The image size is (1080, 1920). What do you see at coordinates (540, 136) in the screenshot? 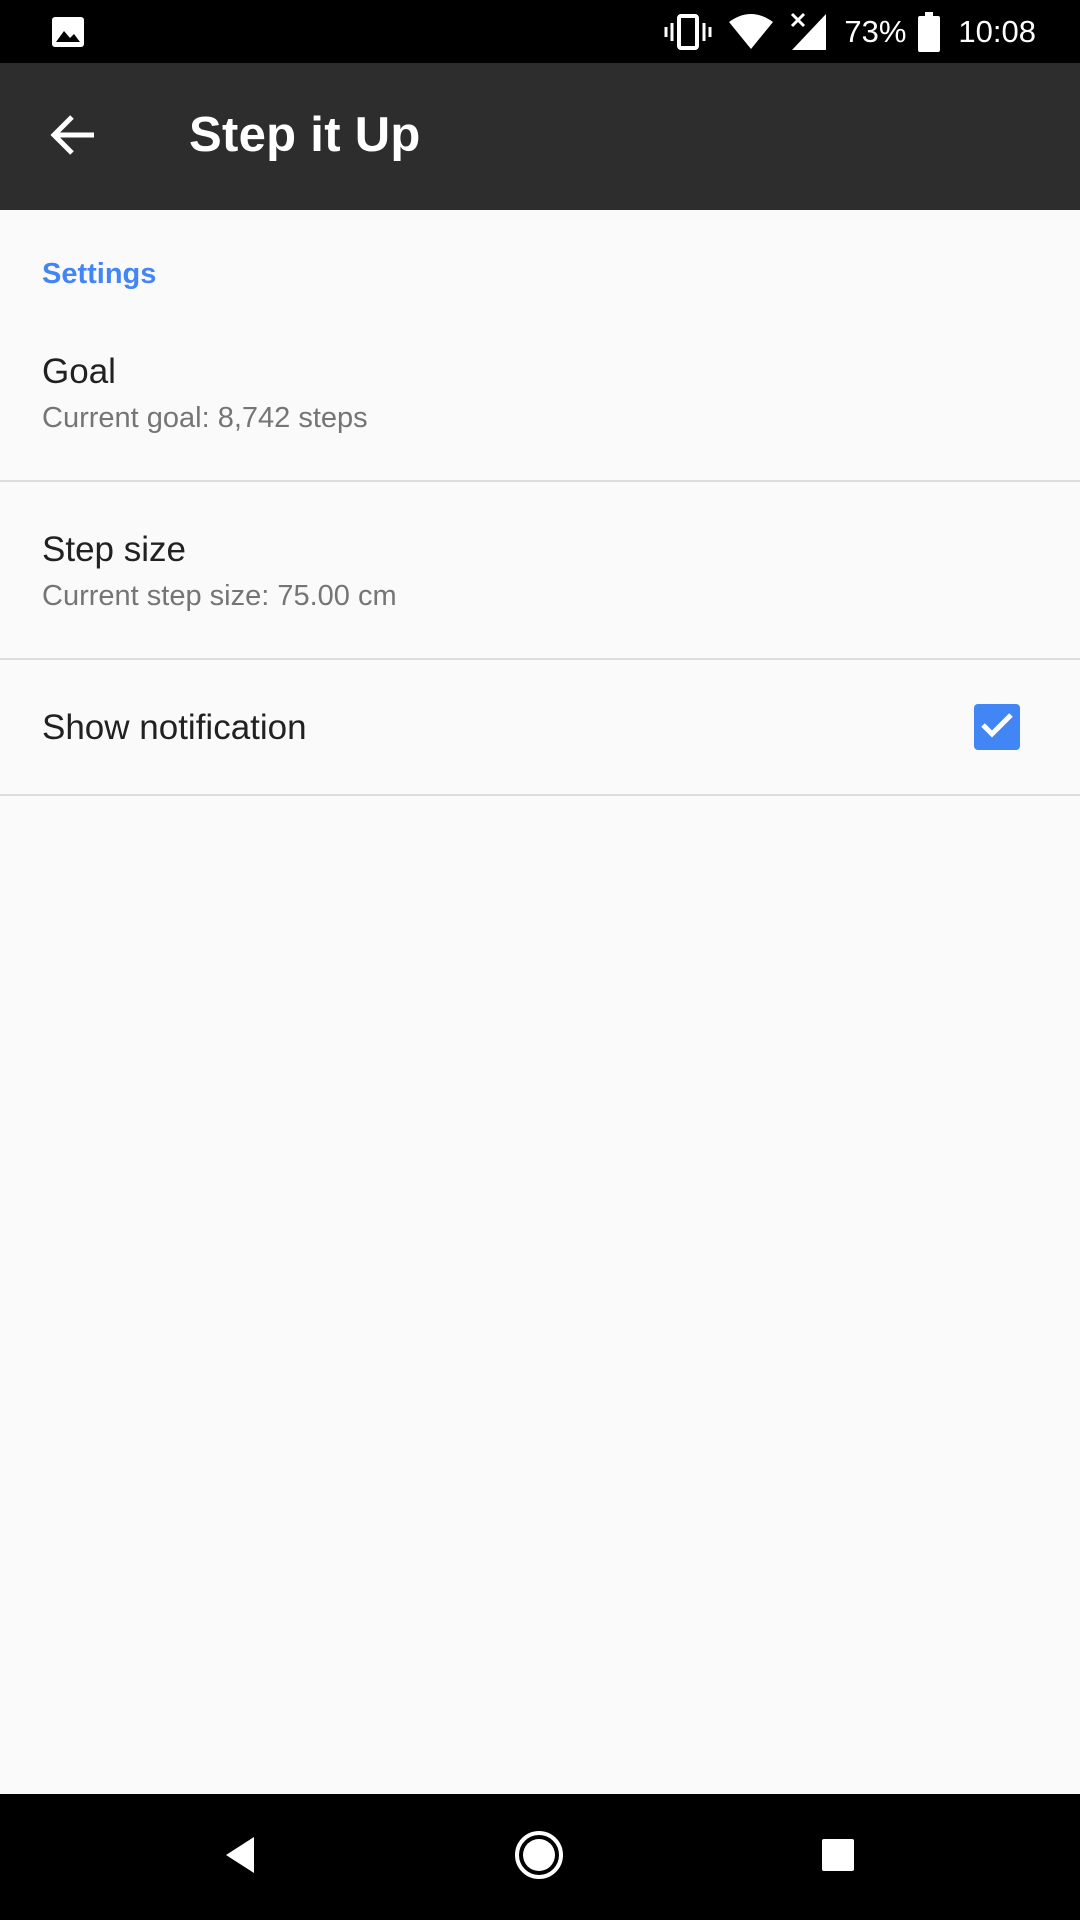
I see `app-bar: Step it Up` at bounding box center [540, 136].